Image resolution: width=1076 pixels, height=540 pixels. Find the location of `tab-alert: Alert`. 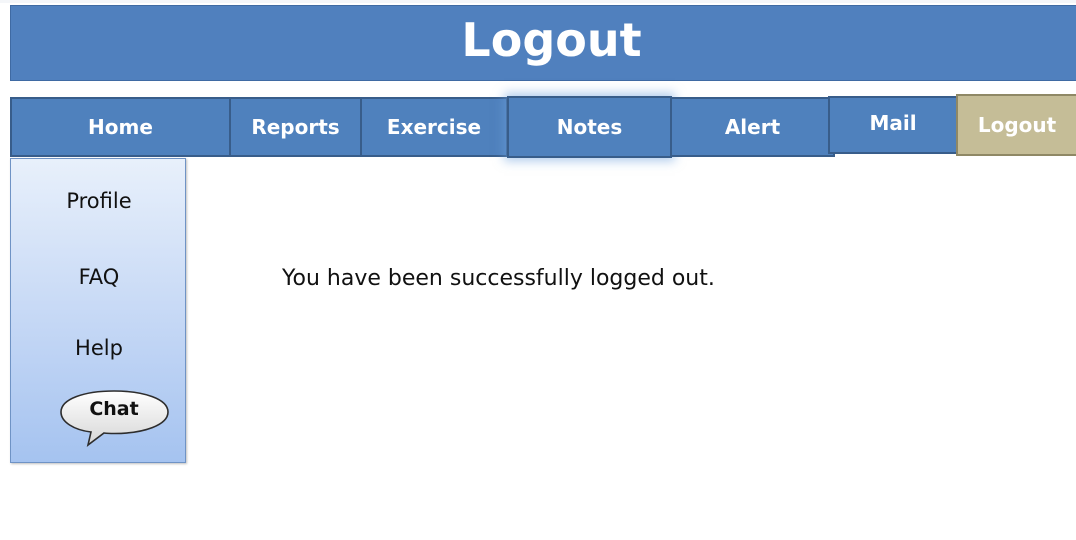

tab-alert: Alert is located at coordinates (752, 127).